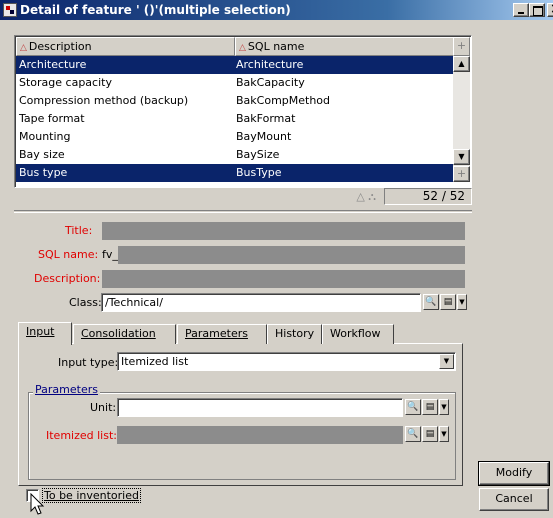 The image size is (553, 518). I want to click on list-header: △ Description △ SQL name, so click(235, 46).